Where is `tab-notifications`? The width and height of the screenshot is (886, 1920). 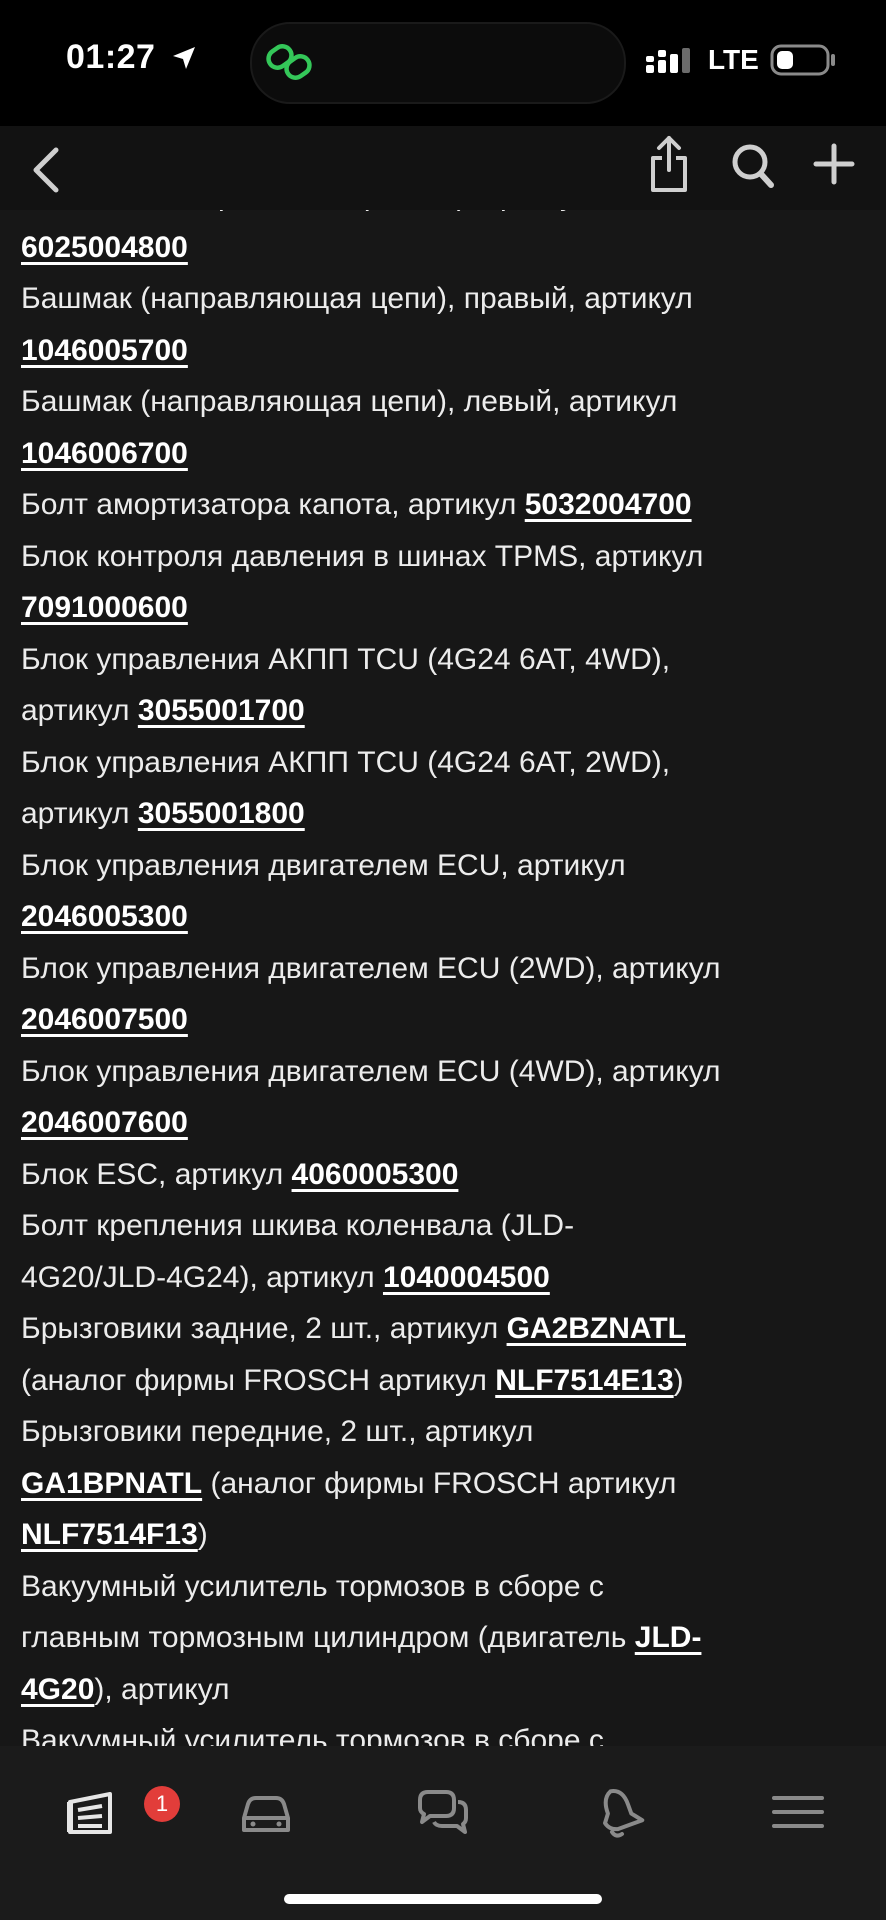
tab-notifications is located at coordinates (618, 1815).